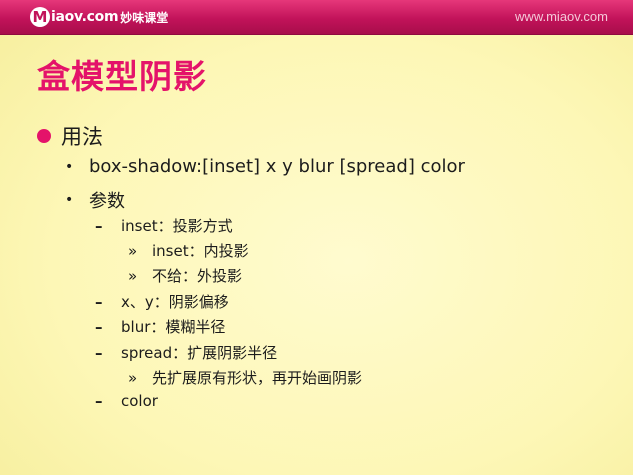 The height and width of the screenshot is (475, 633). I want to click on params-text: 参数, so click(107, 201).